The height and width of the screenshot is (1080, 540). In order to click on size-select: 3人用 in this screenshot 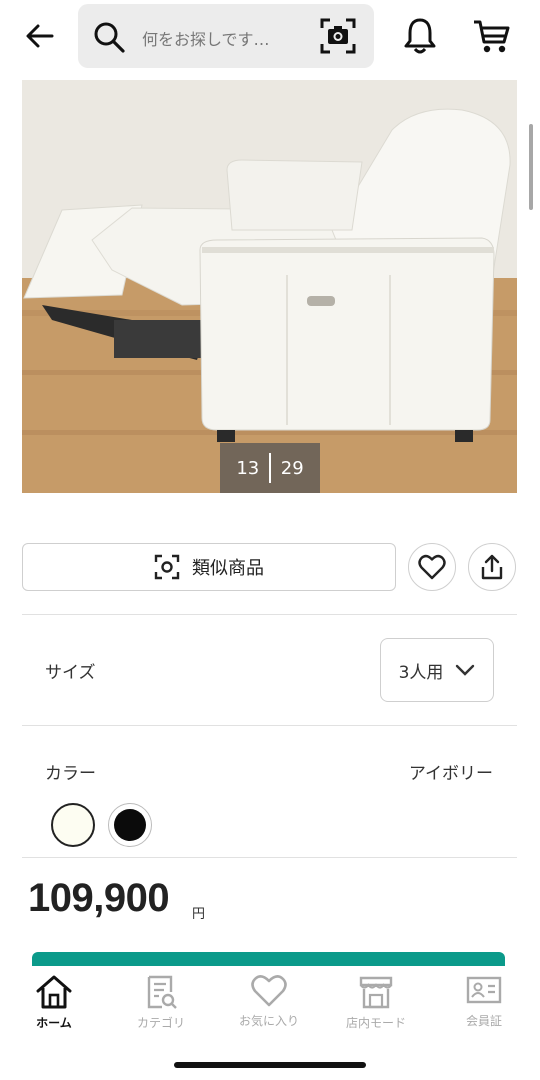, I will do `click(437, 670)`.